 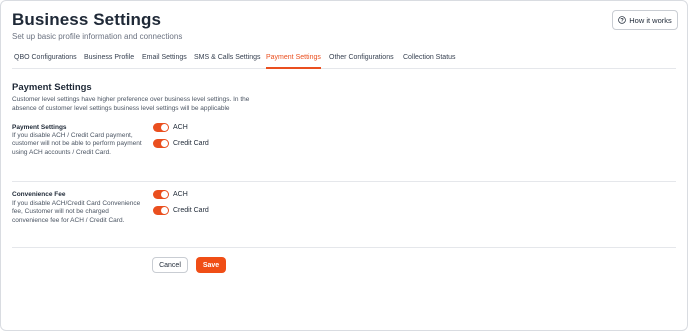 I want to click on how-it-works-button: How it works, so click(x=645, y=20).